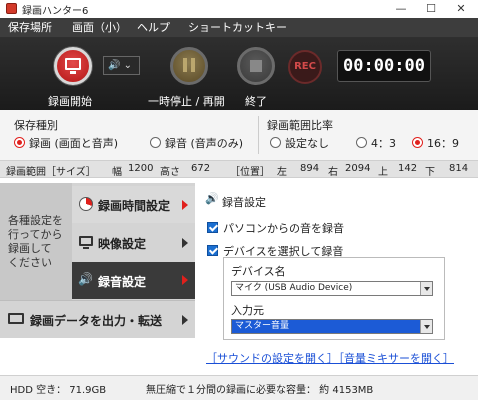 This screenshot has height=400, width=478. I want to click on radio-ratio-none, so click(275, 142).